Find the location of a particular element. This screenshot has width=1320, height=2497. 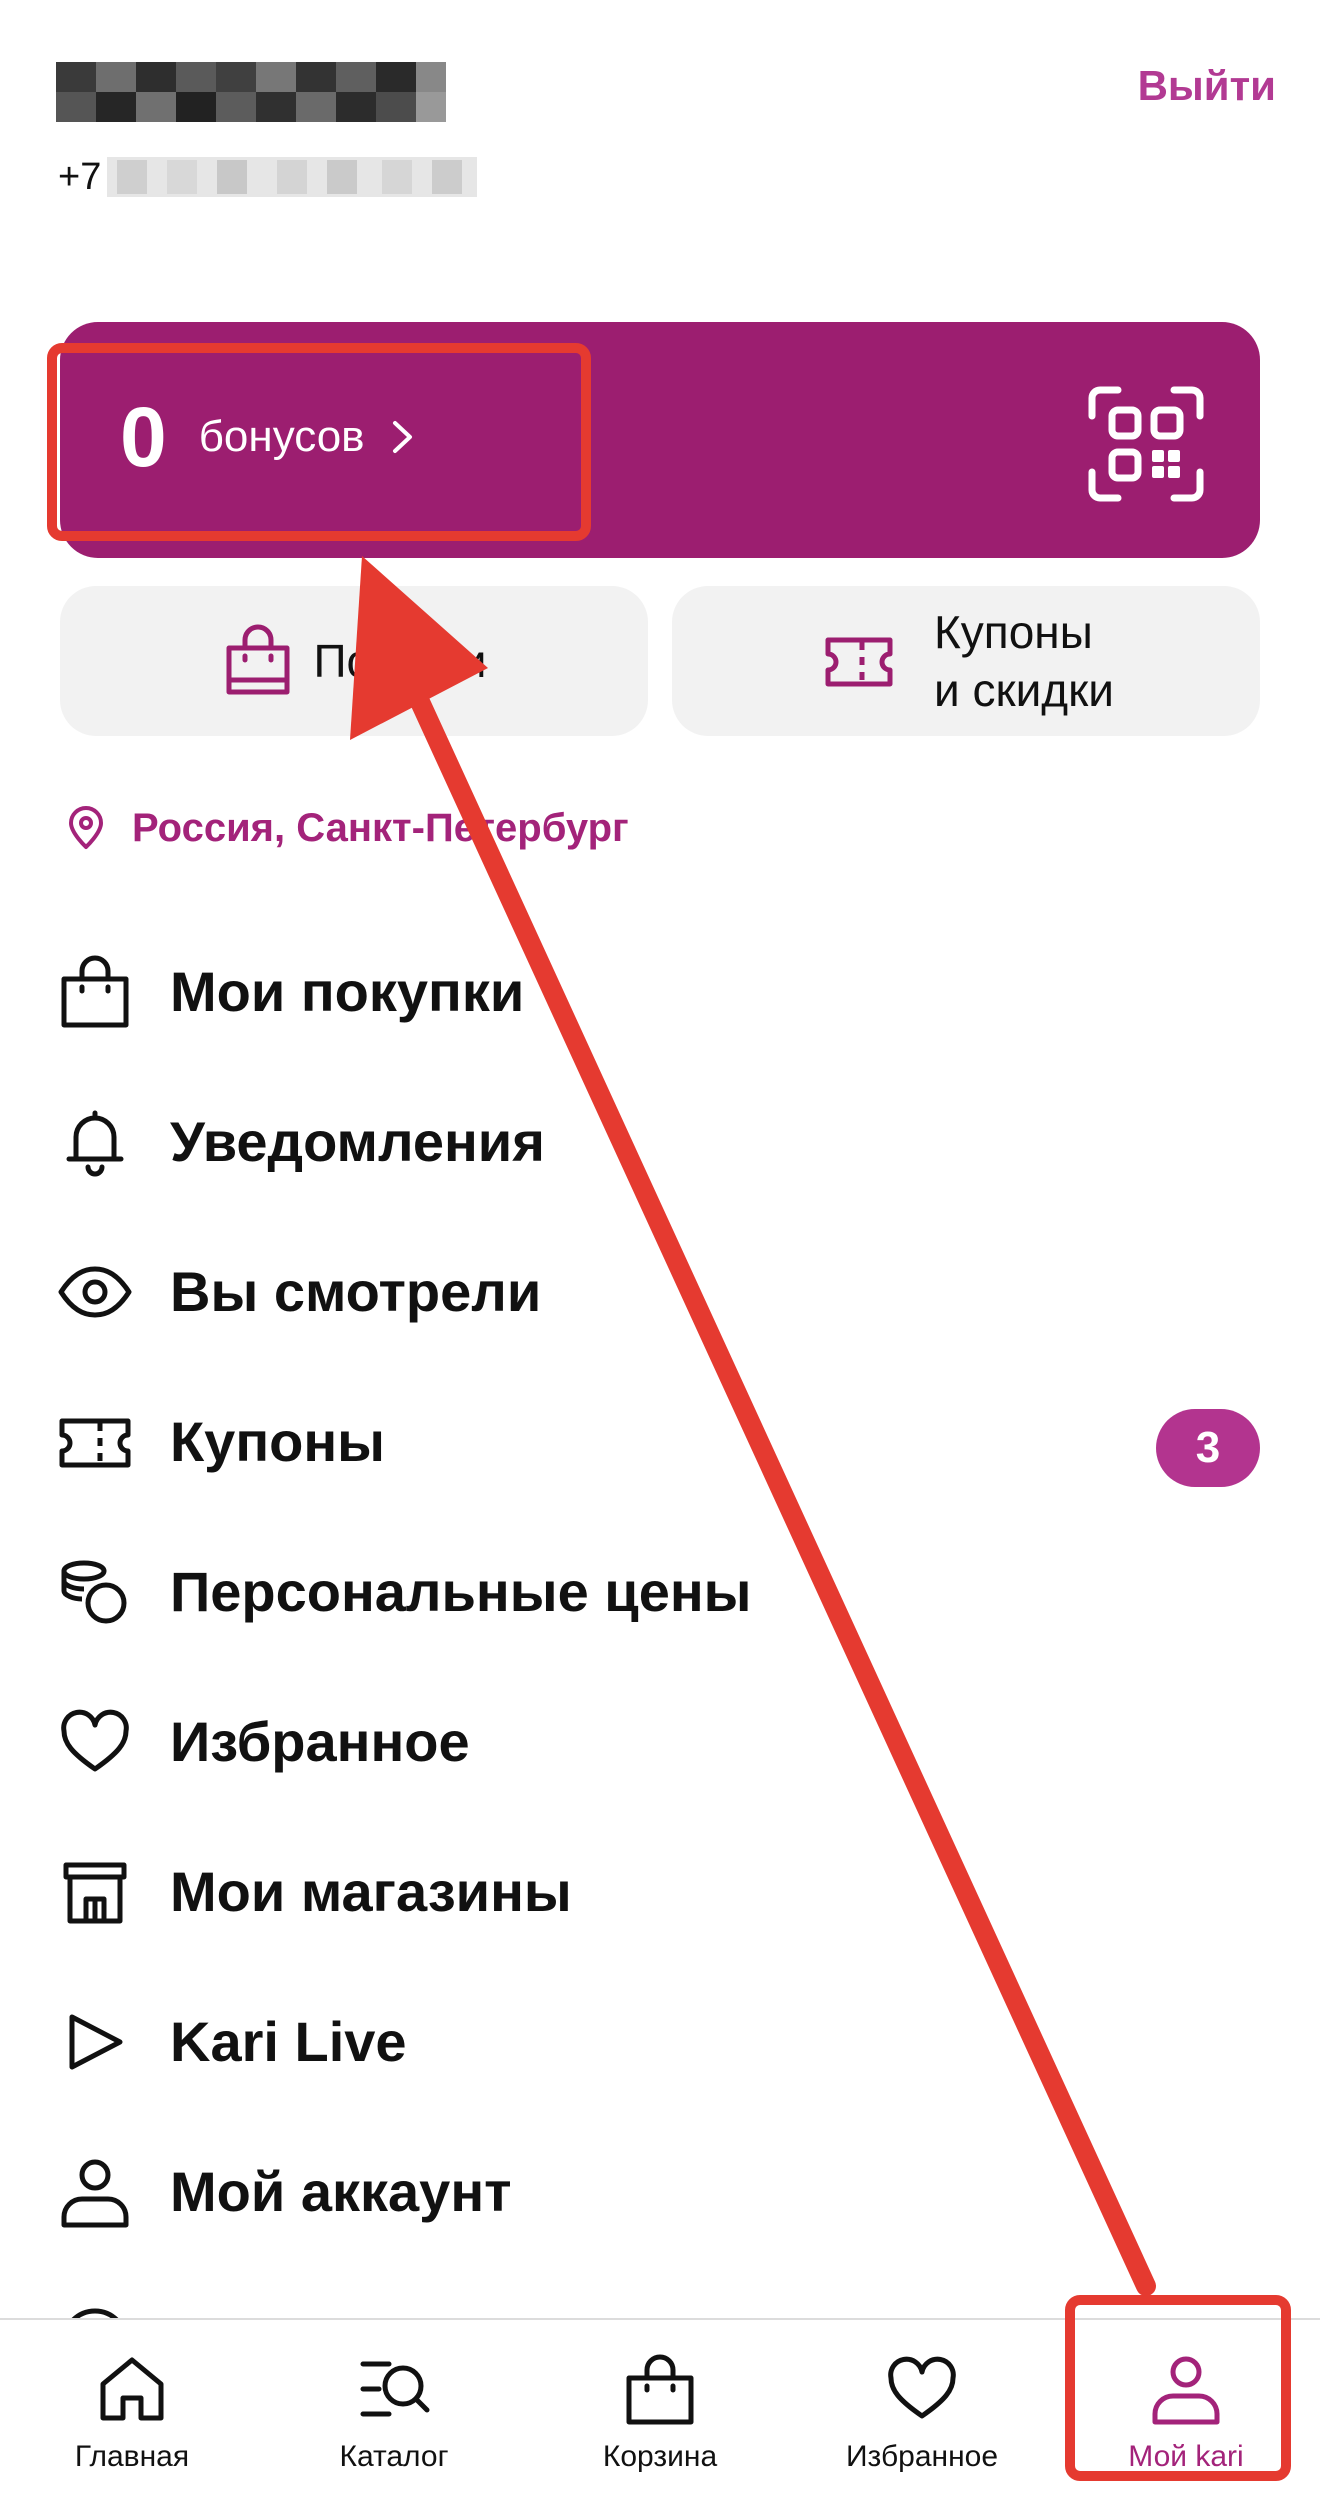

menu-item-favorites: Избранное is located at coordinates (660, 1740).